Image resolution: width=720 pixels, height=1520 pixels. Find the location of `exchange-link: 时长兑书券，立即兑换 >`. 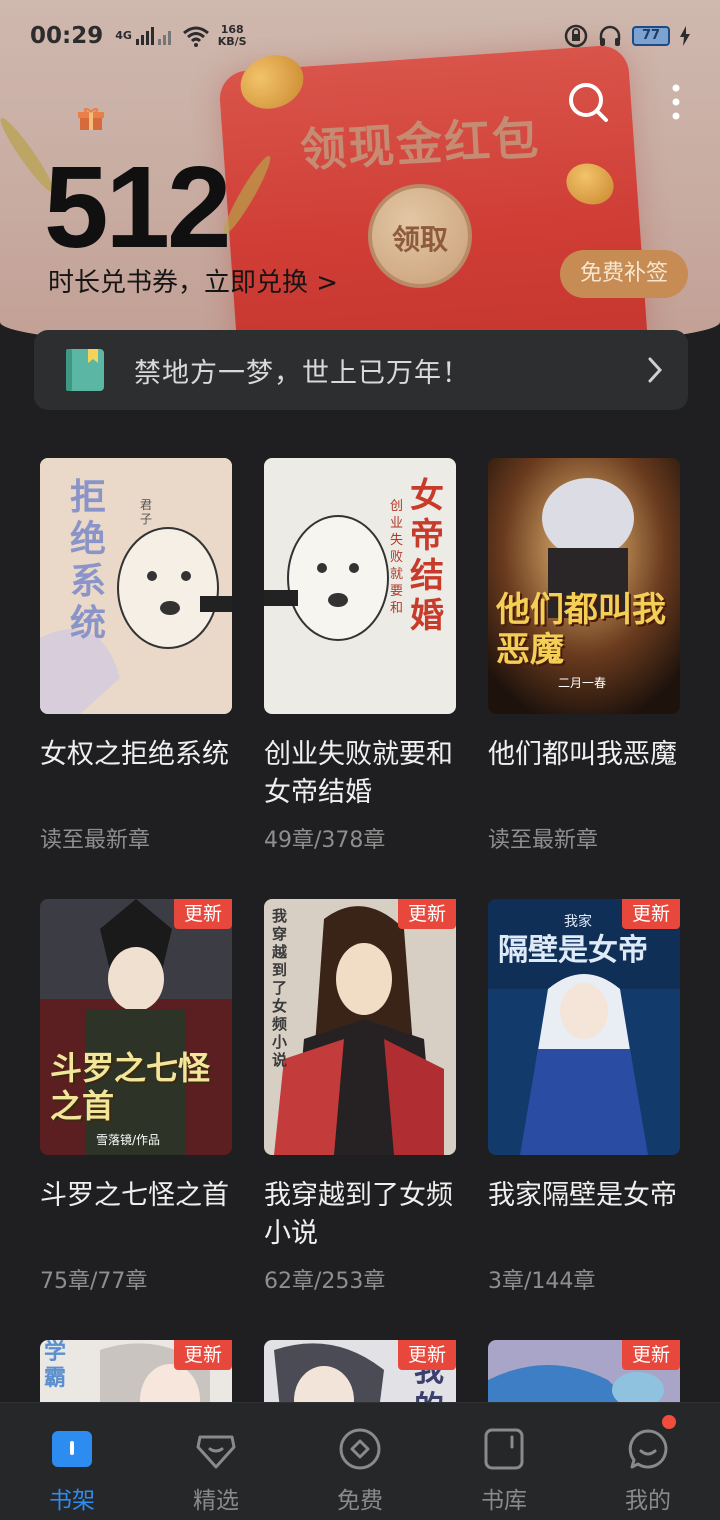

exchange-link: 时长兑书券，立即兑换 > is located at coordinates (193, 280).